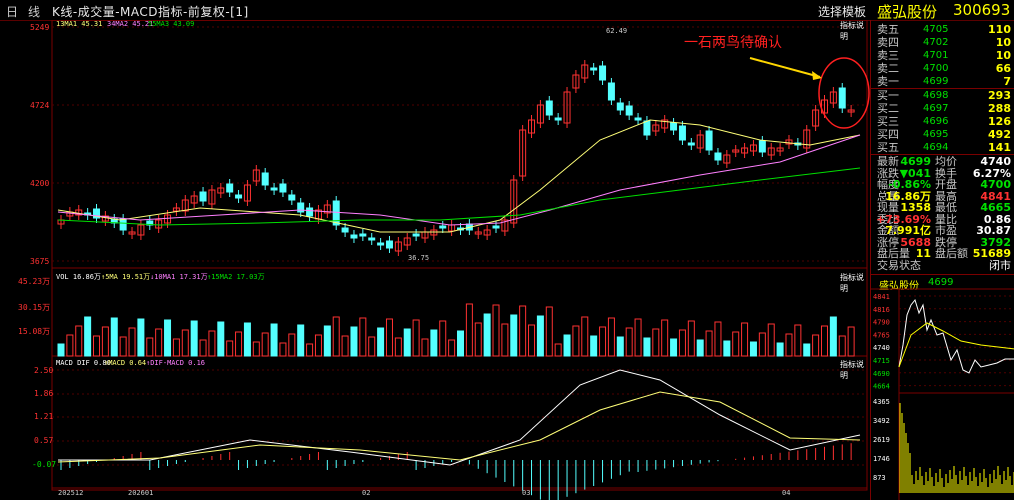 Image resolution: width=1014 pixels, height=500 pixels. Describe the element at coordinates (942, 42) in the screenshot. I see `order-book-row: 卖四 4702 10` at that location.